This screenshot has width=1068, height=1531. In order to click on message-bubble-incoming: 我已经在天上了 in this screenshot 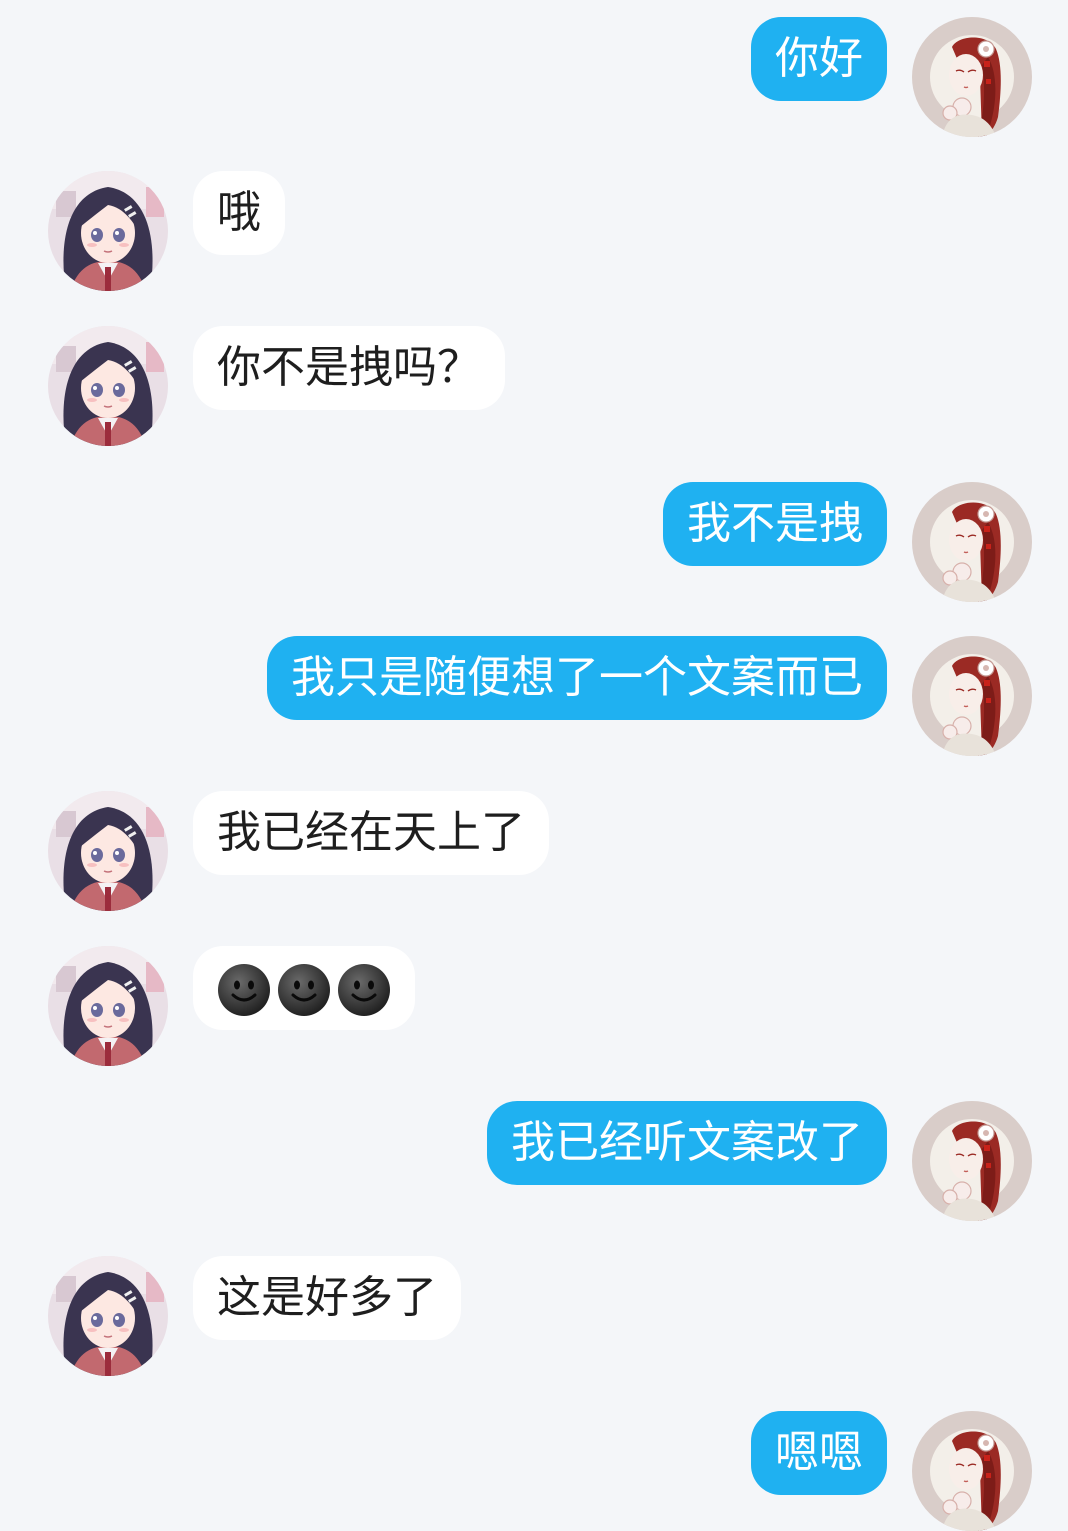, I will do `click(371, 833)`.